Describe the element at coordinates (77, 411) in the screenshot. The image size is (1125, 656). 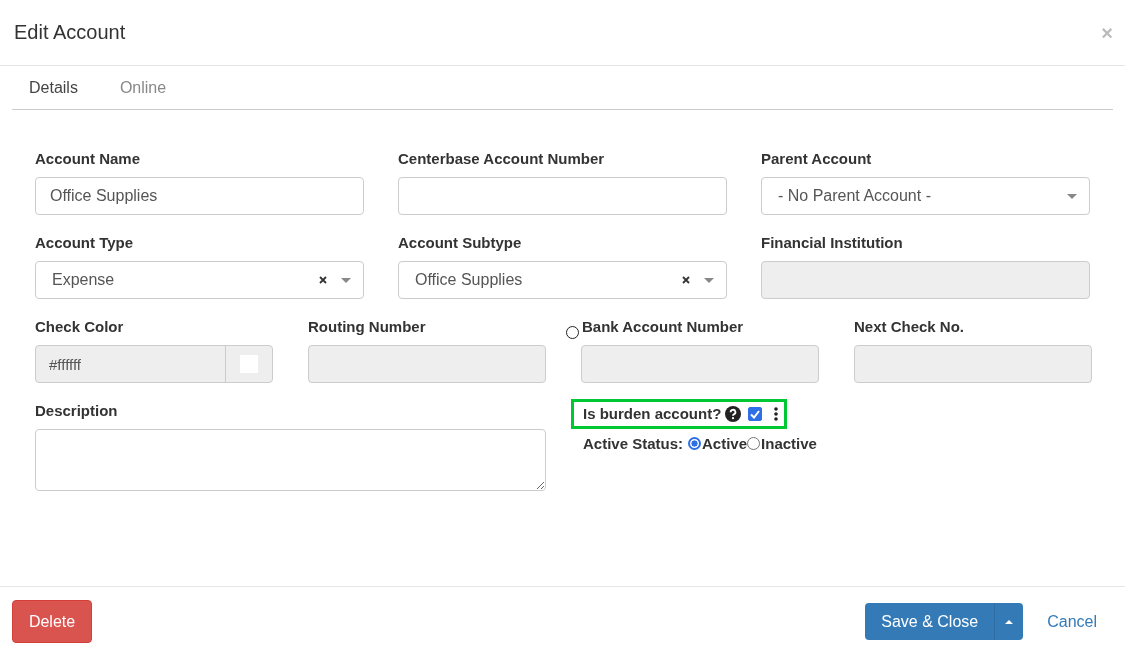
I see `field-label: Description` at that location.